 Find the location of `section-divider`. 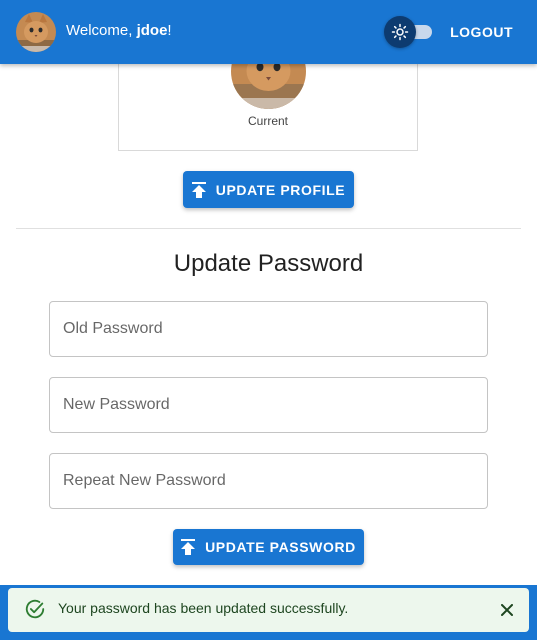

section-divider is located at coordinates (268, 228).